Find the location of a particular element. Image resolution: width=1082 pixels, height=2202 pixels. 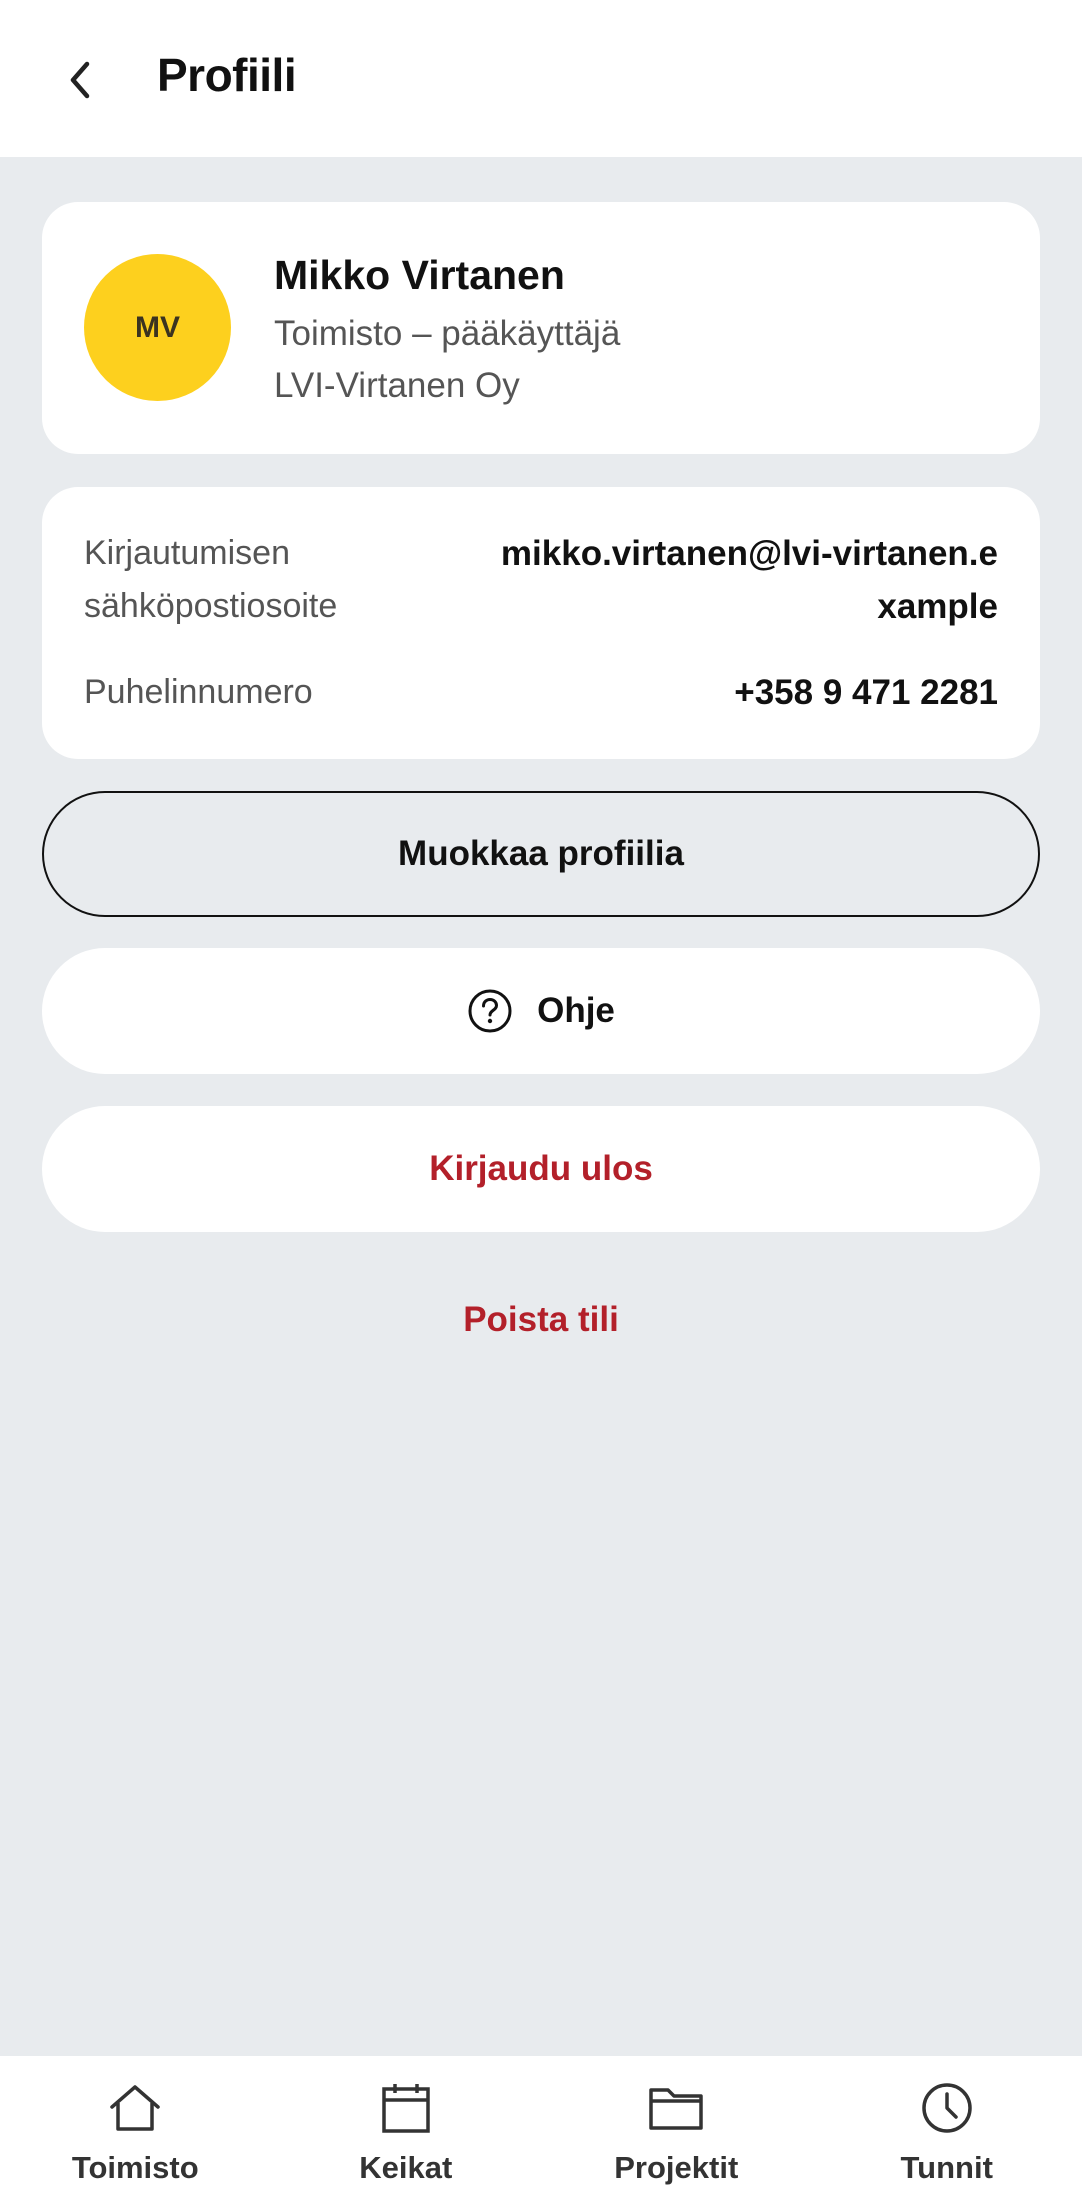

help-label: Ohje is located at coordinates (576, 1010).